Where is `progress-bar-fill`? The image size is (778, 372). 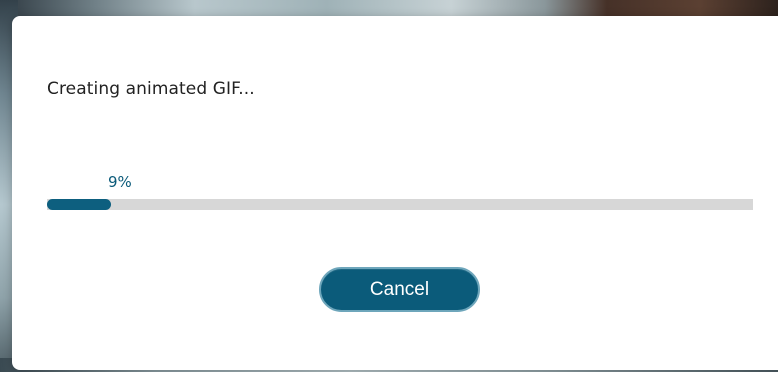 progress-bar-fill is located at coordinates (79, 204).